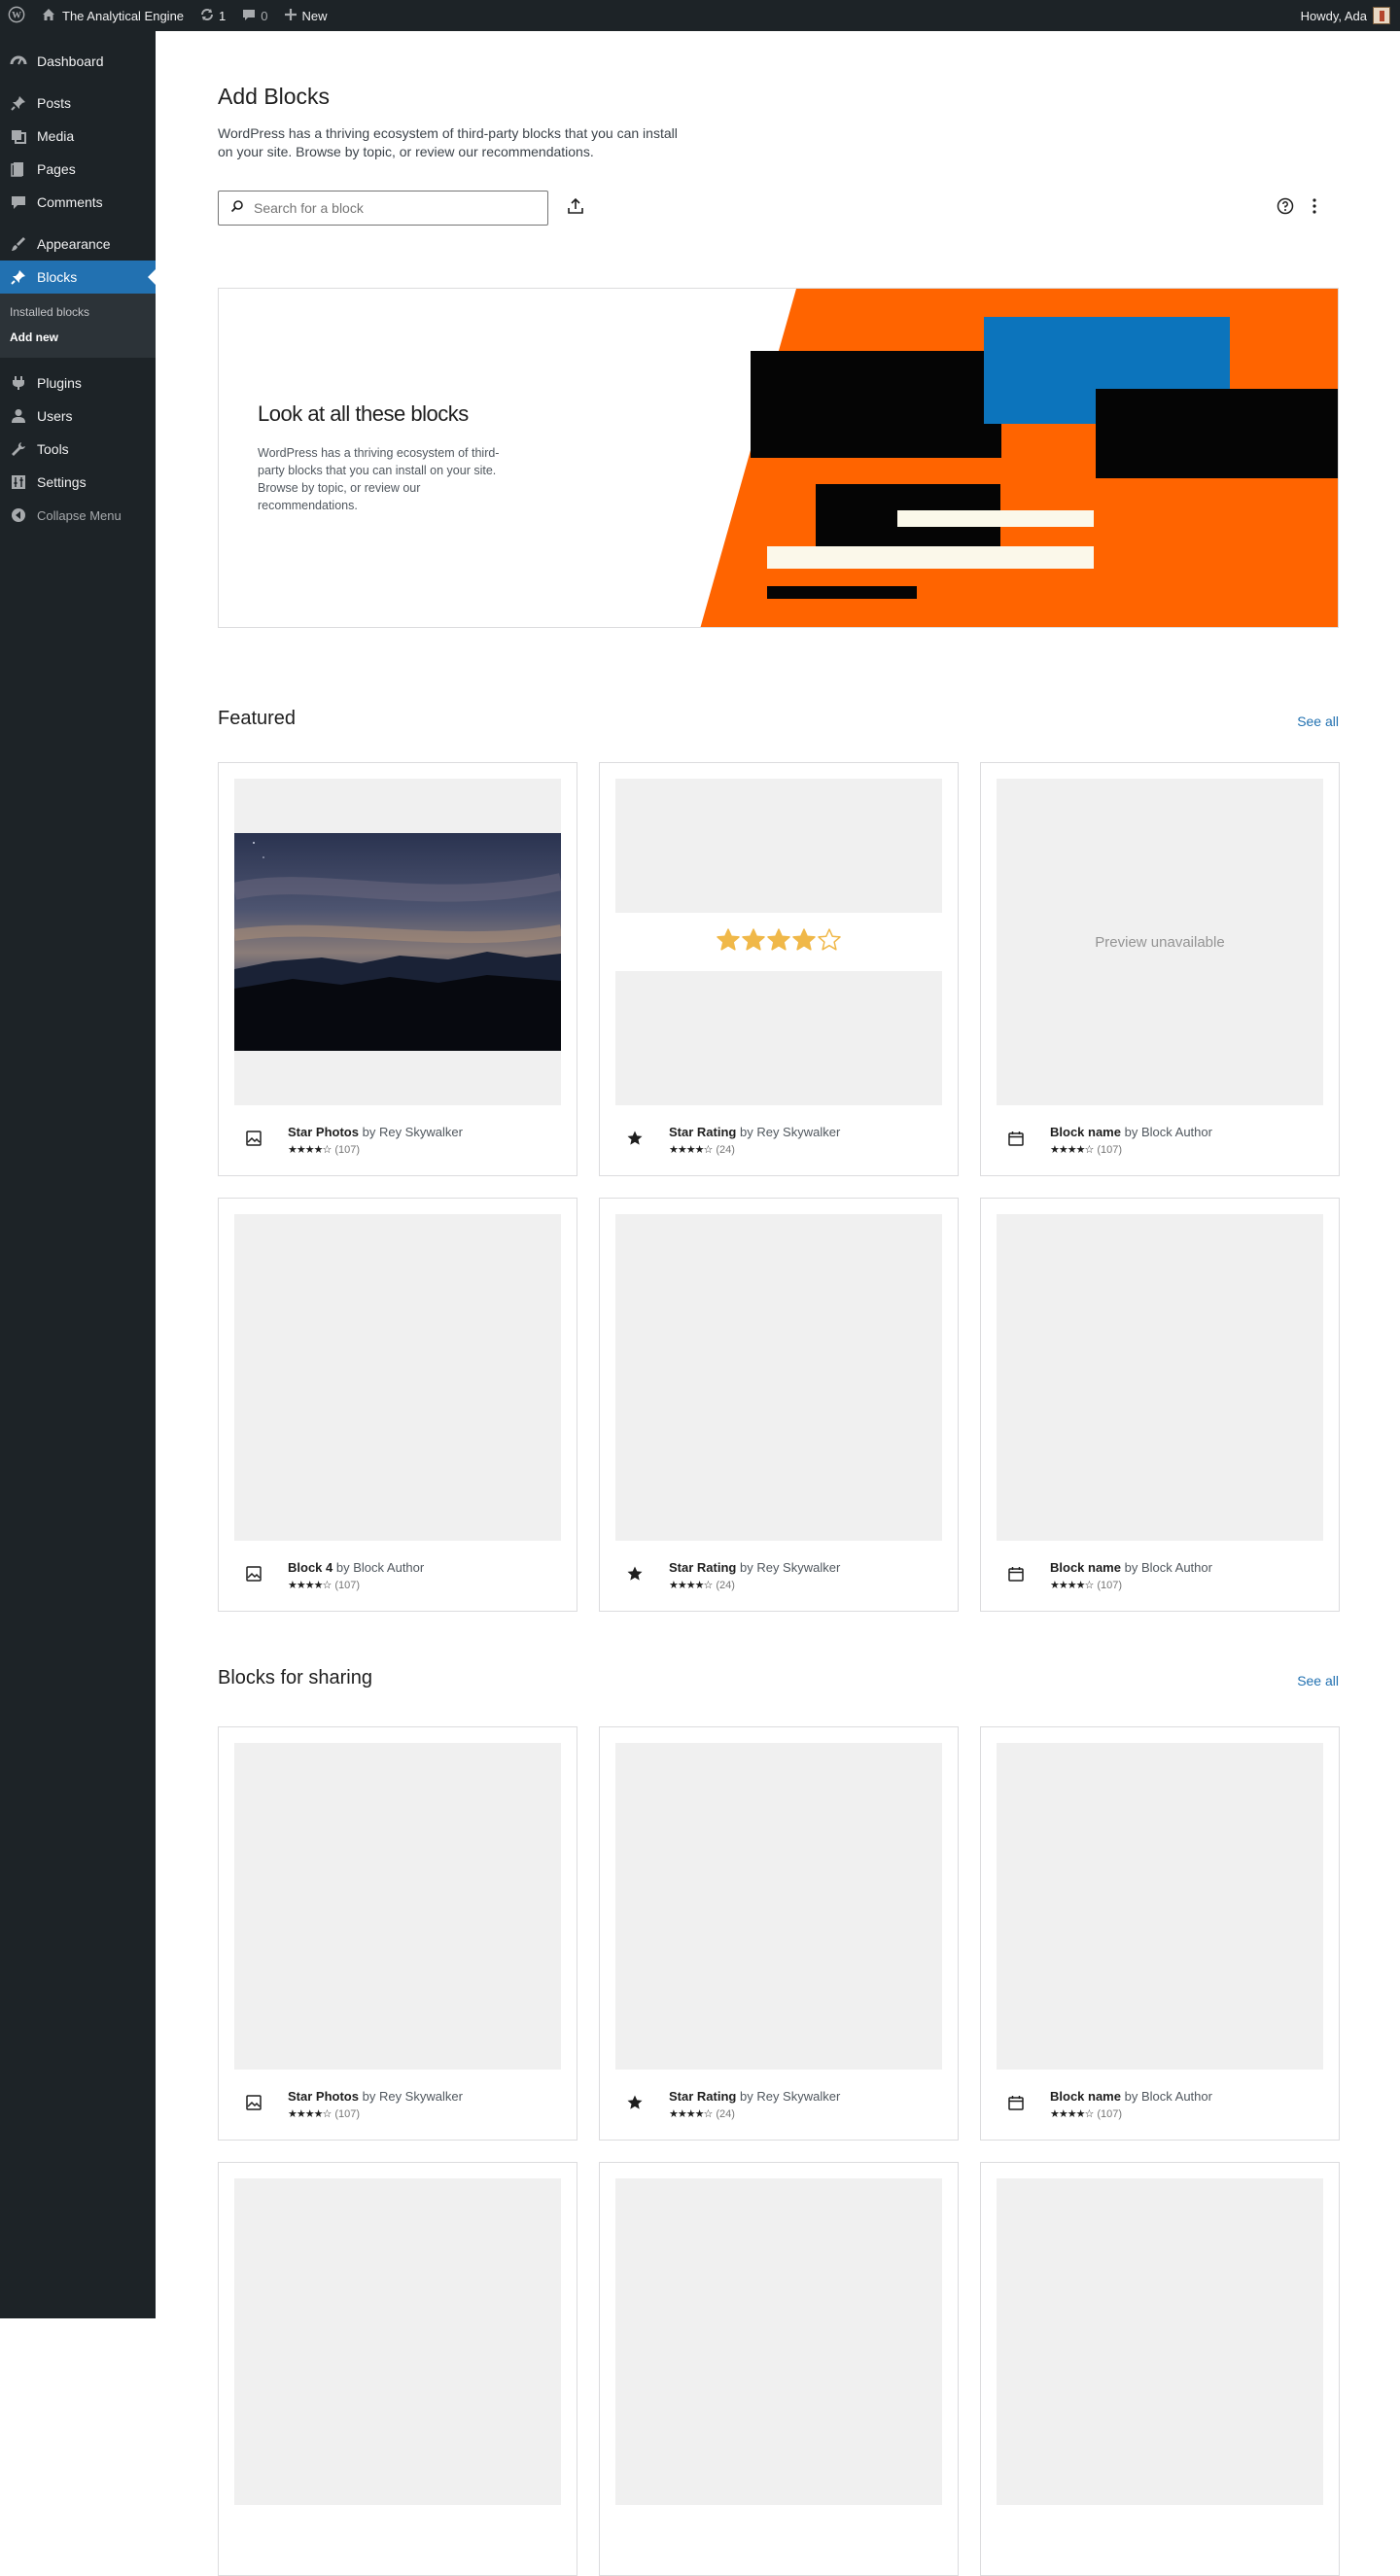 The image size is (1400, 2576). I want to click on menu-blocks: Blocks, so click(78, 277).